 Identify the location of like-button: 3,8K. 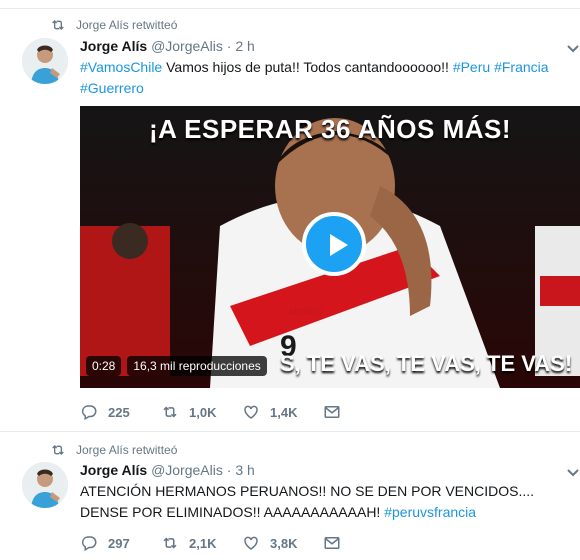
(282, 543).